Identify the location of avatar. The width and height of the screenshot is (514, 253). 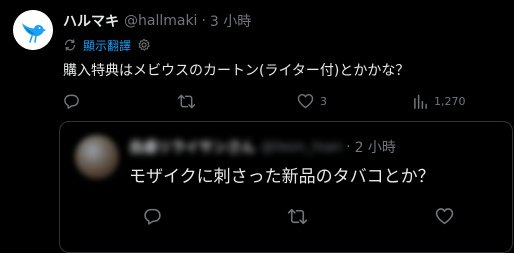
(33, 30).